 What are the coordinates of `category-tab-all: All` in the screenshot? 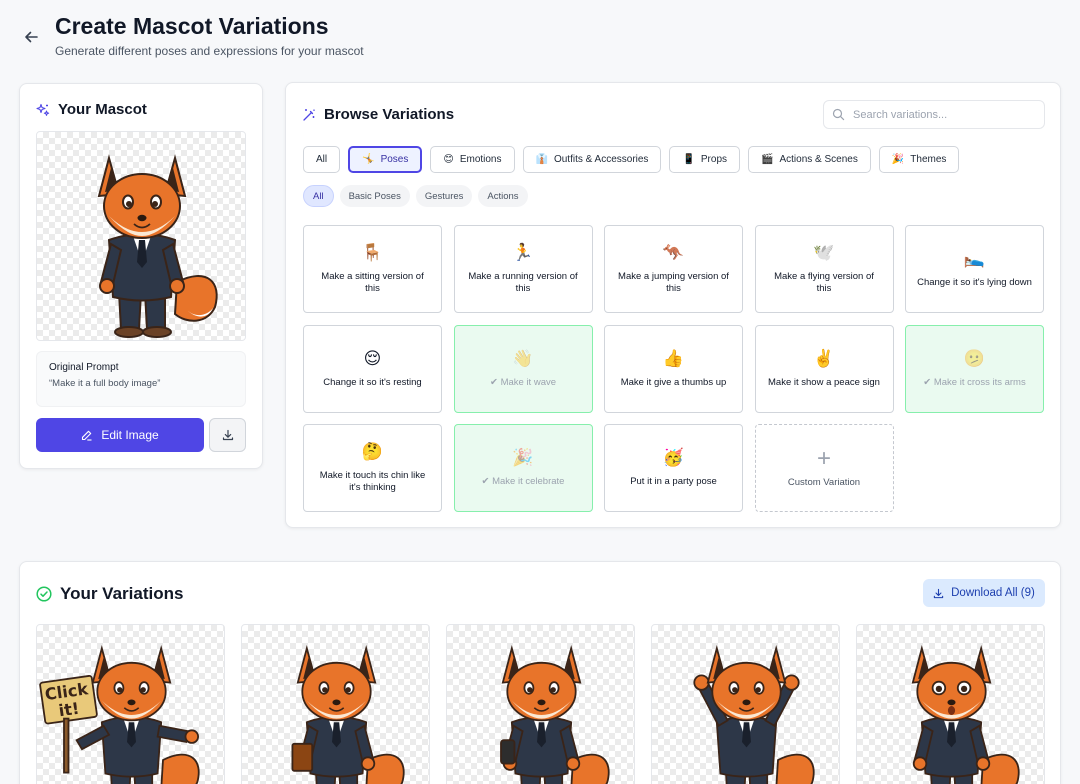 It's located at (322, 159).